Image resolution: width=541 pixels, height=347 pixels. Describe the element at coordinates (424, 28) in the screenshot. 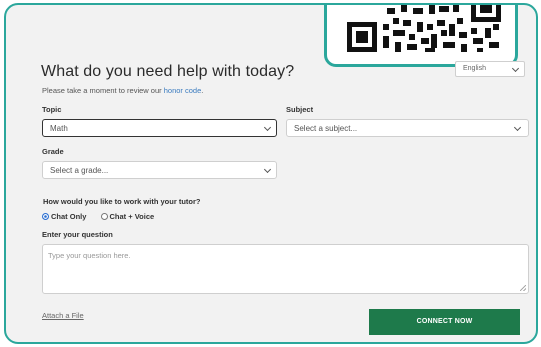

I see `qr-code-icon` at that location.